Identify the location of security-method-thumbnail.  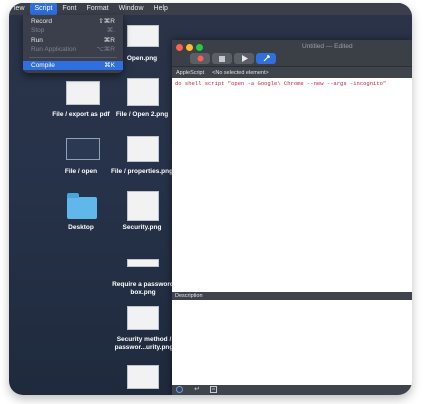
(143, 318).